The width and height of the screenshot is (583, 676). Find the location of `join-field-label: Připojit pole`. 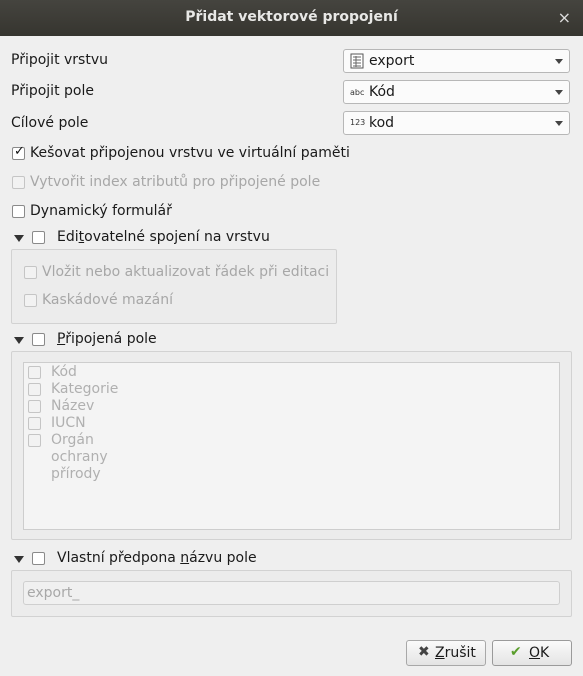

join-field-label: Připojit pole is located at coordinates (52, 91).